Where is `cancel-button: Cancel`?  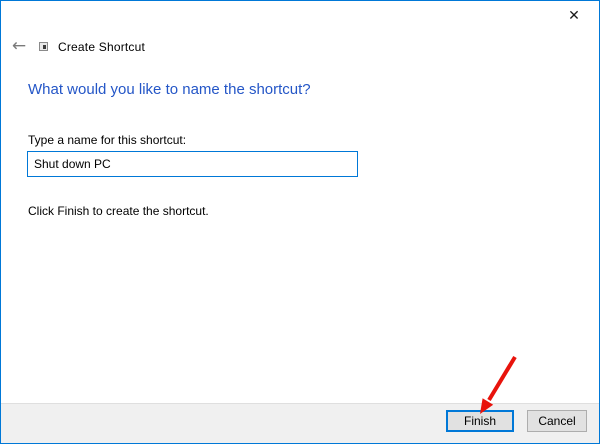 cancel-button: Cancel is located at coordinates (557, 421).